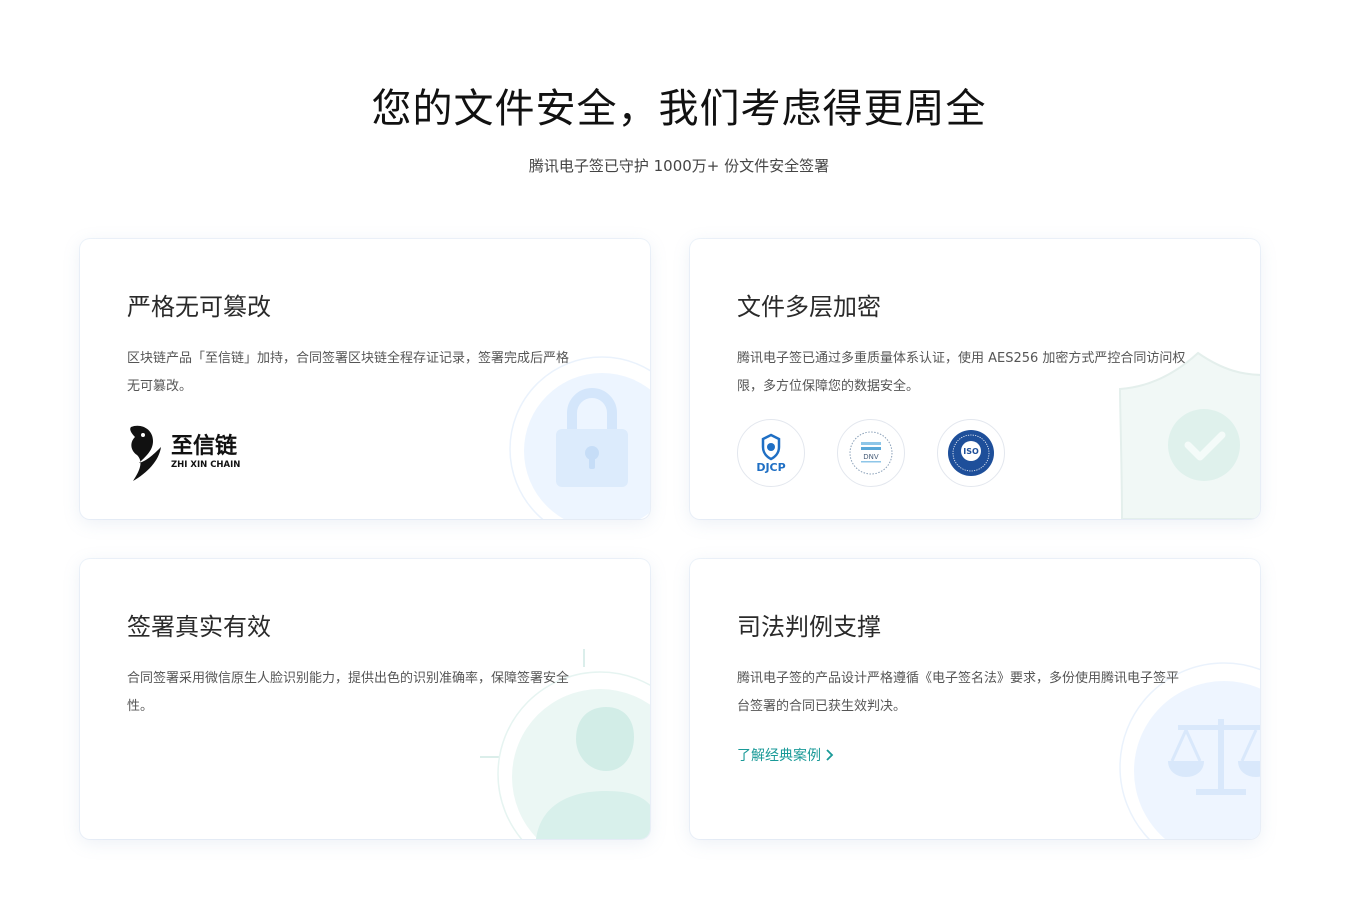  Describe the element at coordinates (679, 166) in the screenshot. I see `page-subtitle: 腾讯电子签已守护 1000万+ 份文件安全签署` at that location.